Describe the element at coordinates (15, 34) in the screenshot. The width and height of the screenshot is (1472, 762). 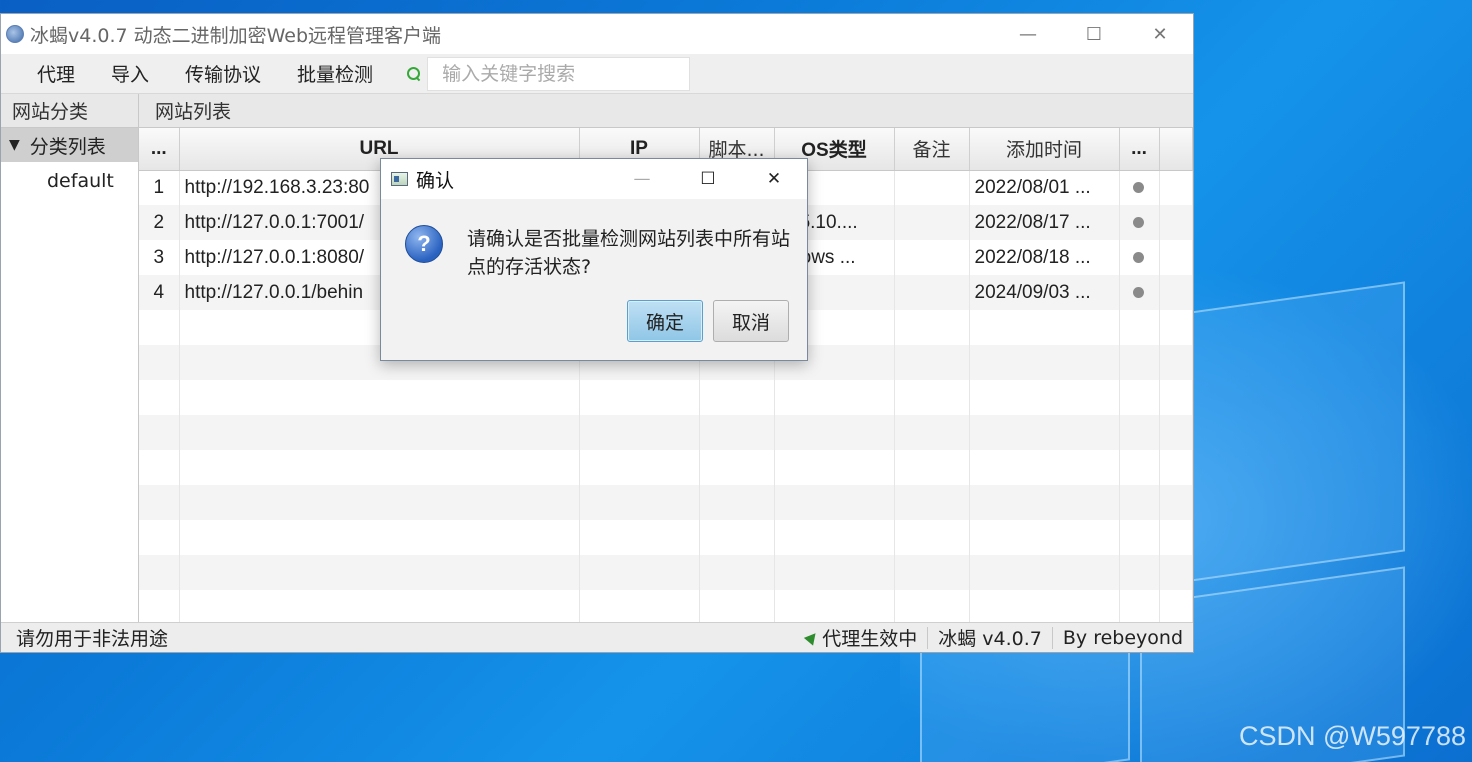
I see `app-icon` at that location.